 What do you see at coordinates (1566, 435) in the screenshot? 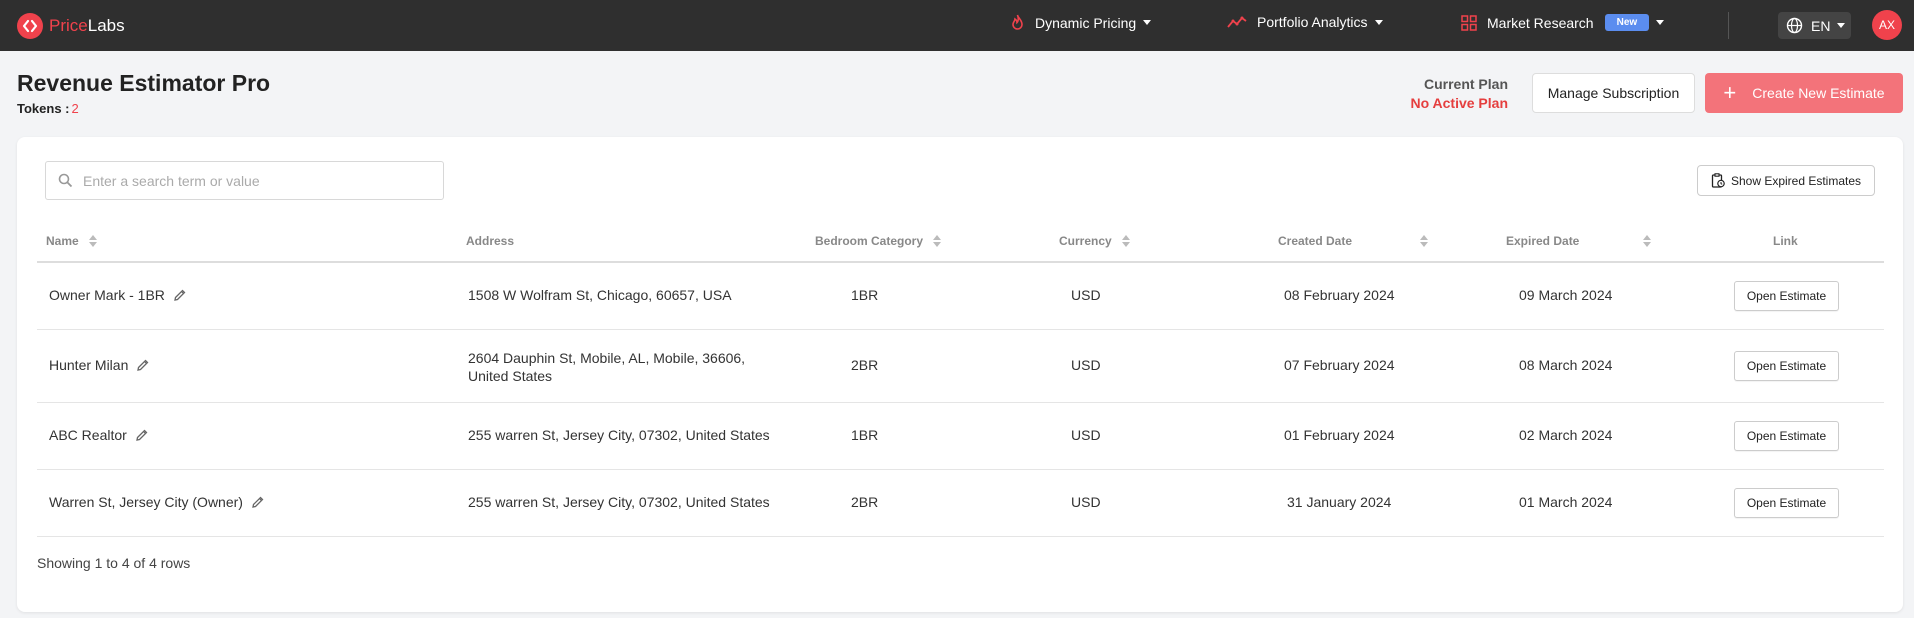
I see `estimate-expired-date: 02 March 2024` at bounding box center [1566, 435].